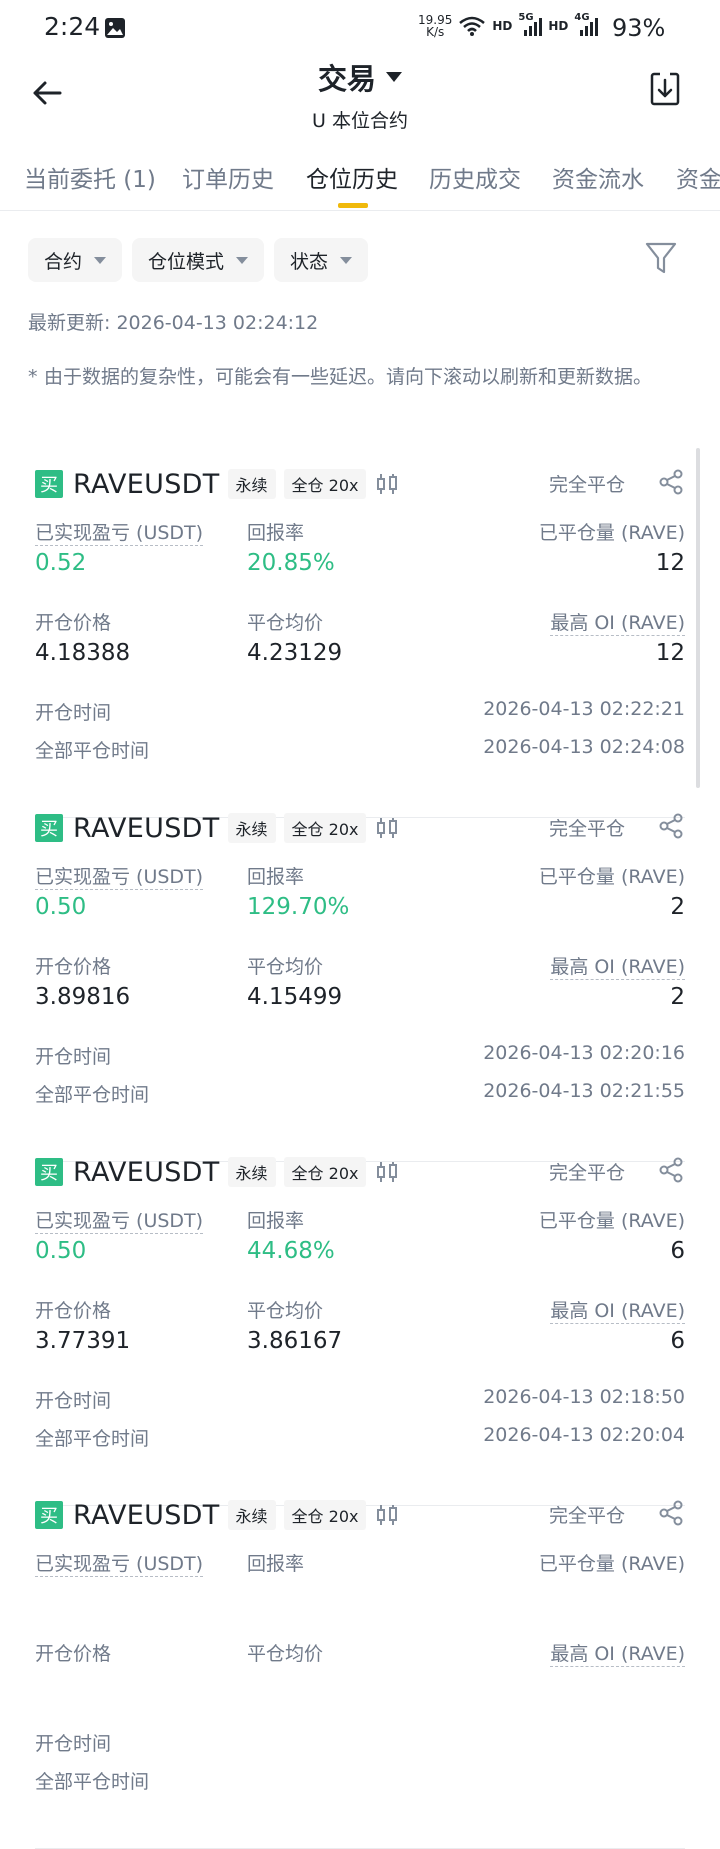 This screenshot has width=720, height=1849. What do you see at coordinates (698, 177) in the screenshot?
I see `tab-assets: 资金` at bounding box center [698, 177].